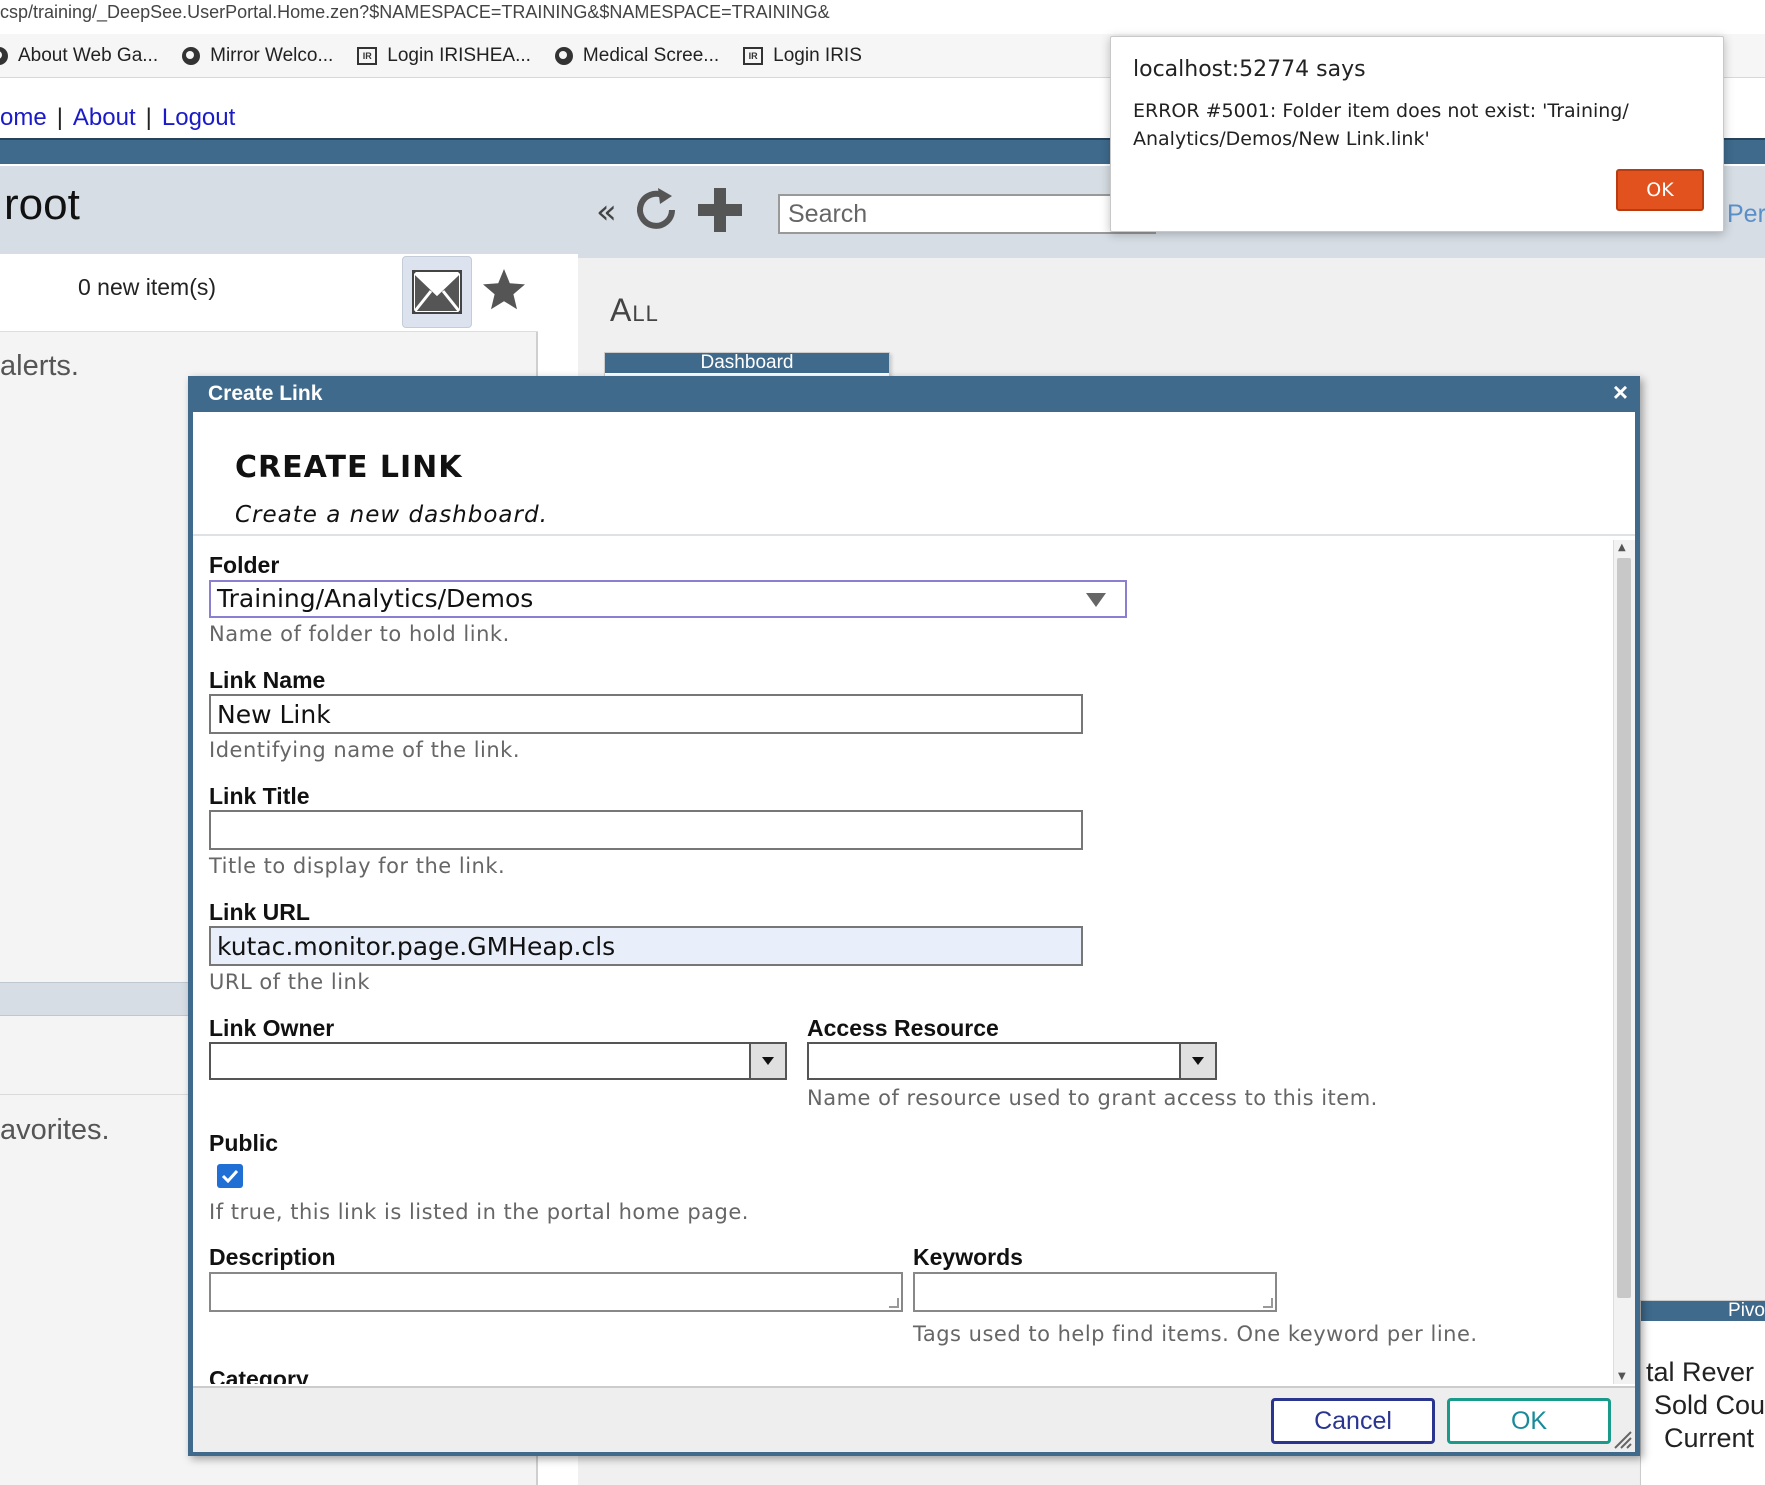 The image size is (1765, 1485). Describe the element at coordinates (259, 1375) in the screenshot. I see `category-label: Category` at that location.